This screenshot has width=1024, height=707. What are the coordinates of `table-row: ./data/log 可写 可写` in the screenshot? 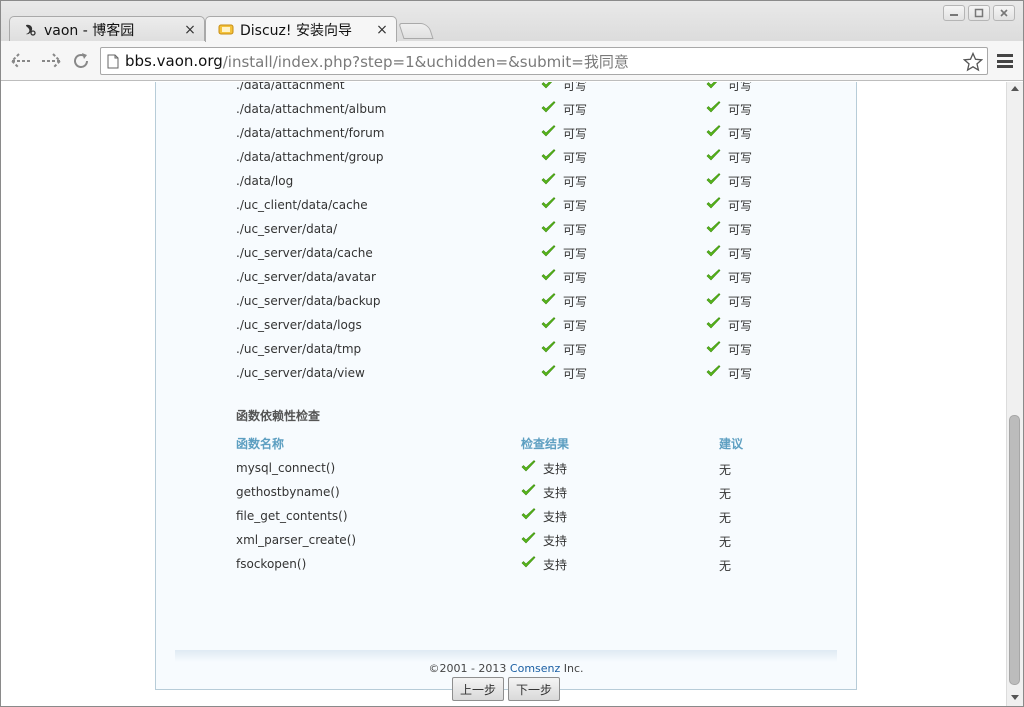 It's located at (536, 181).